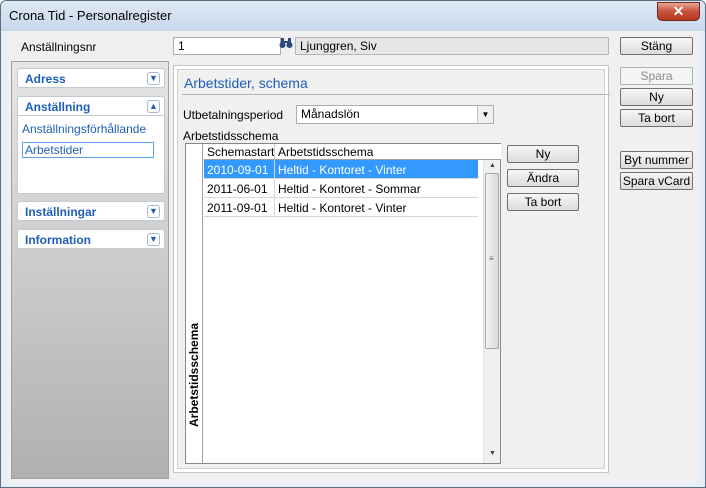 Image resolution: width=706 pixels, height=488 pixels. Describe the element at coordinates (656, 76) in the screenshot. I see `save-button: Spara` at that location.